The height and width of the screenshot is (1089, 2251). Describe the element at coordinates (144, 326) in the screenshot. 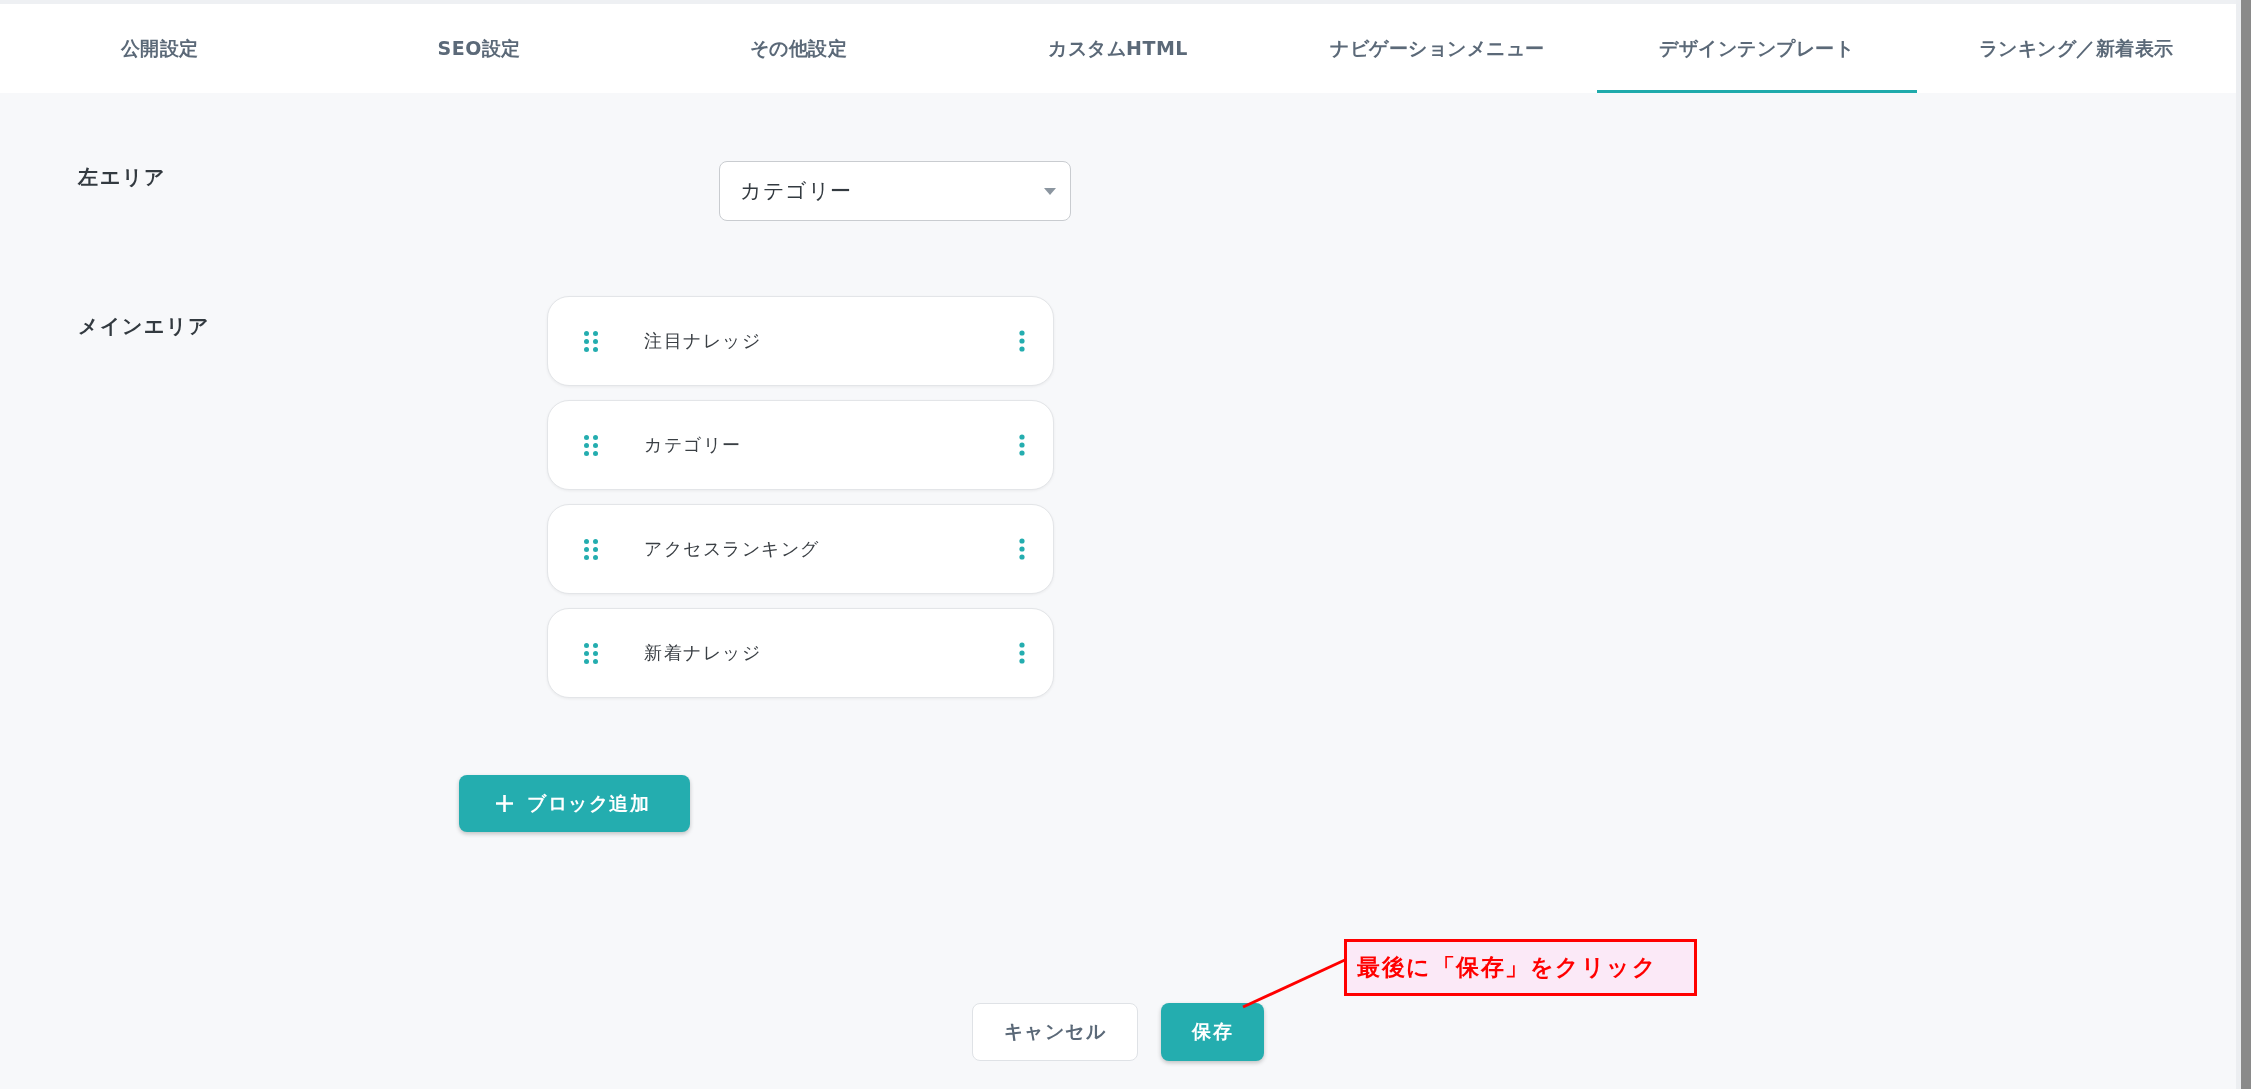

I see `field-label: メインエリア` at that location.